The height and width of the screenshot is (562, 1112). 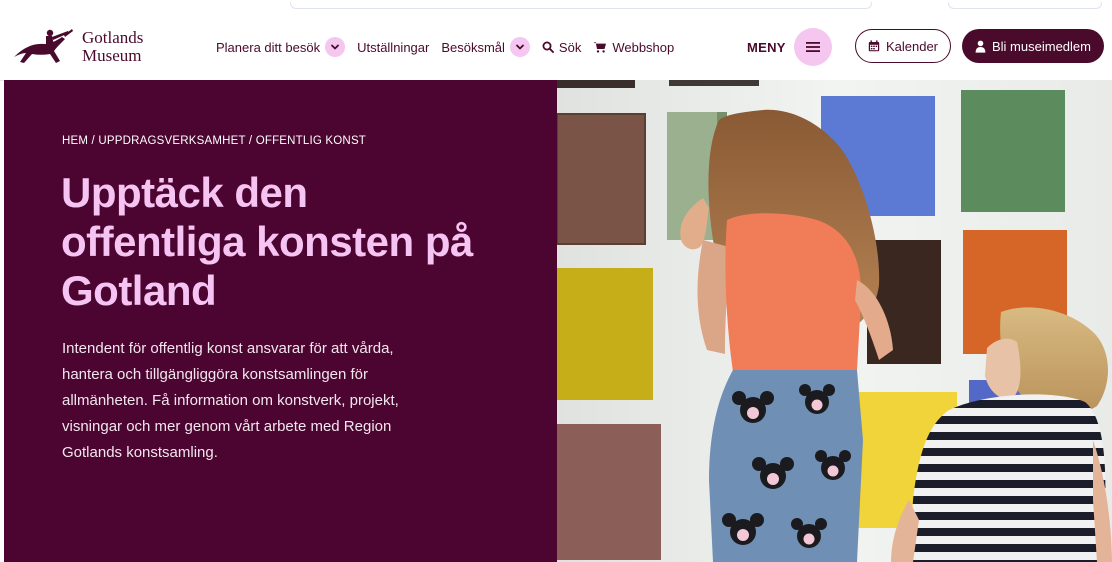 I want to click on top-strip-outline, so click(x=581, y=5).